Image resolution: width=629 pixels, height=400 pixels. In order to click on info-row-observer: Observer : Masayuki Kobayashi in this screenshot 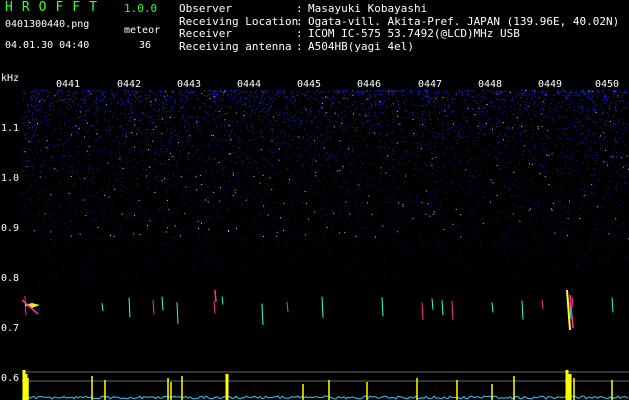, I will do `click(399, 9)`.